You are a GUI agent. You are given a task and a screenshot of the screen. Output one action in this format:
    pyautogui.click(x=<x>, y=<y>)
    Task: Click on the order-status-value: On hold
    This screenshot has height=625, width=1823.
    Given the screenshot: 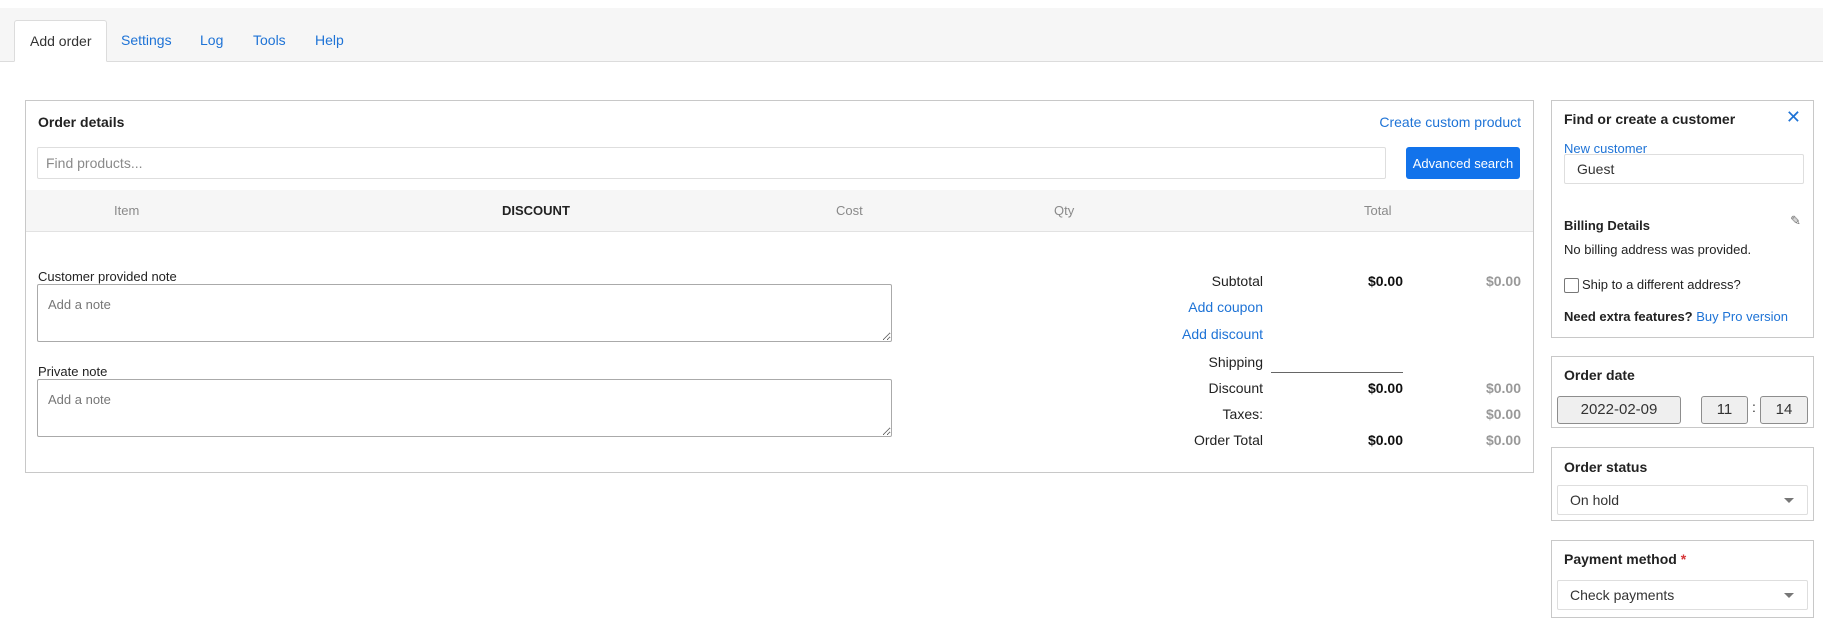 What is the action you would take?
    pyautogui.click(x=1595, y=500)
    